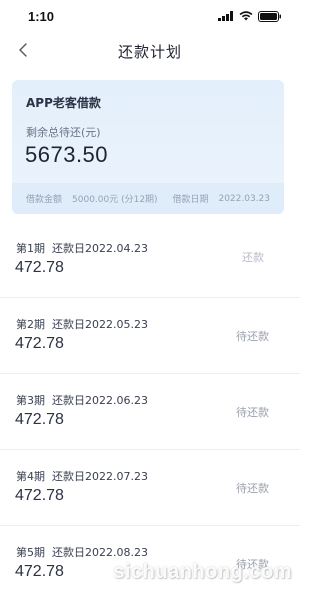 Image resolution: width=320 pixels, height=594 pixels. What do you see at coordinates (100, 248) in the screenshot?
I see `due-date: 还款日2022.04.23` at bounding box center [100, 248].